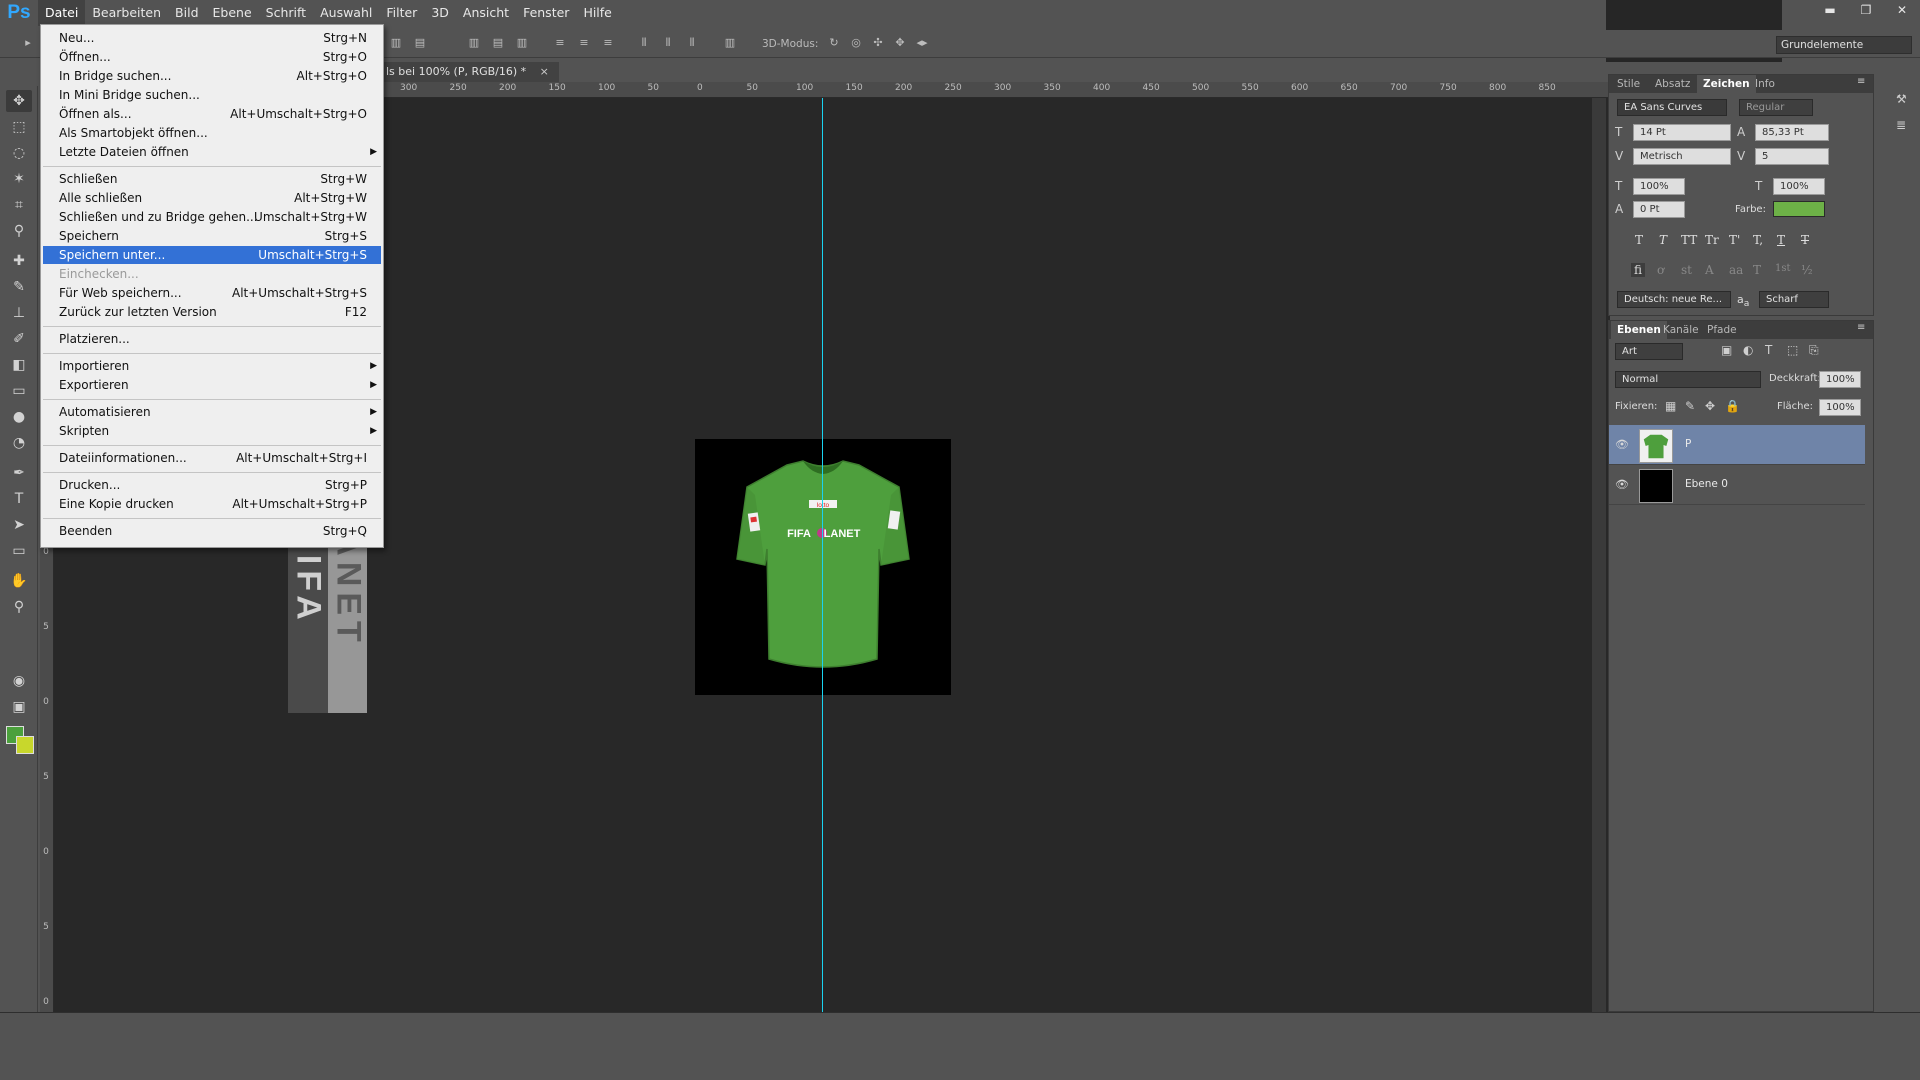 This screenshot has width=1920, height=1080. I want to click on align-left-icon: ▥, so click(474, 43).